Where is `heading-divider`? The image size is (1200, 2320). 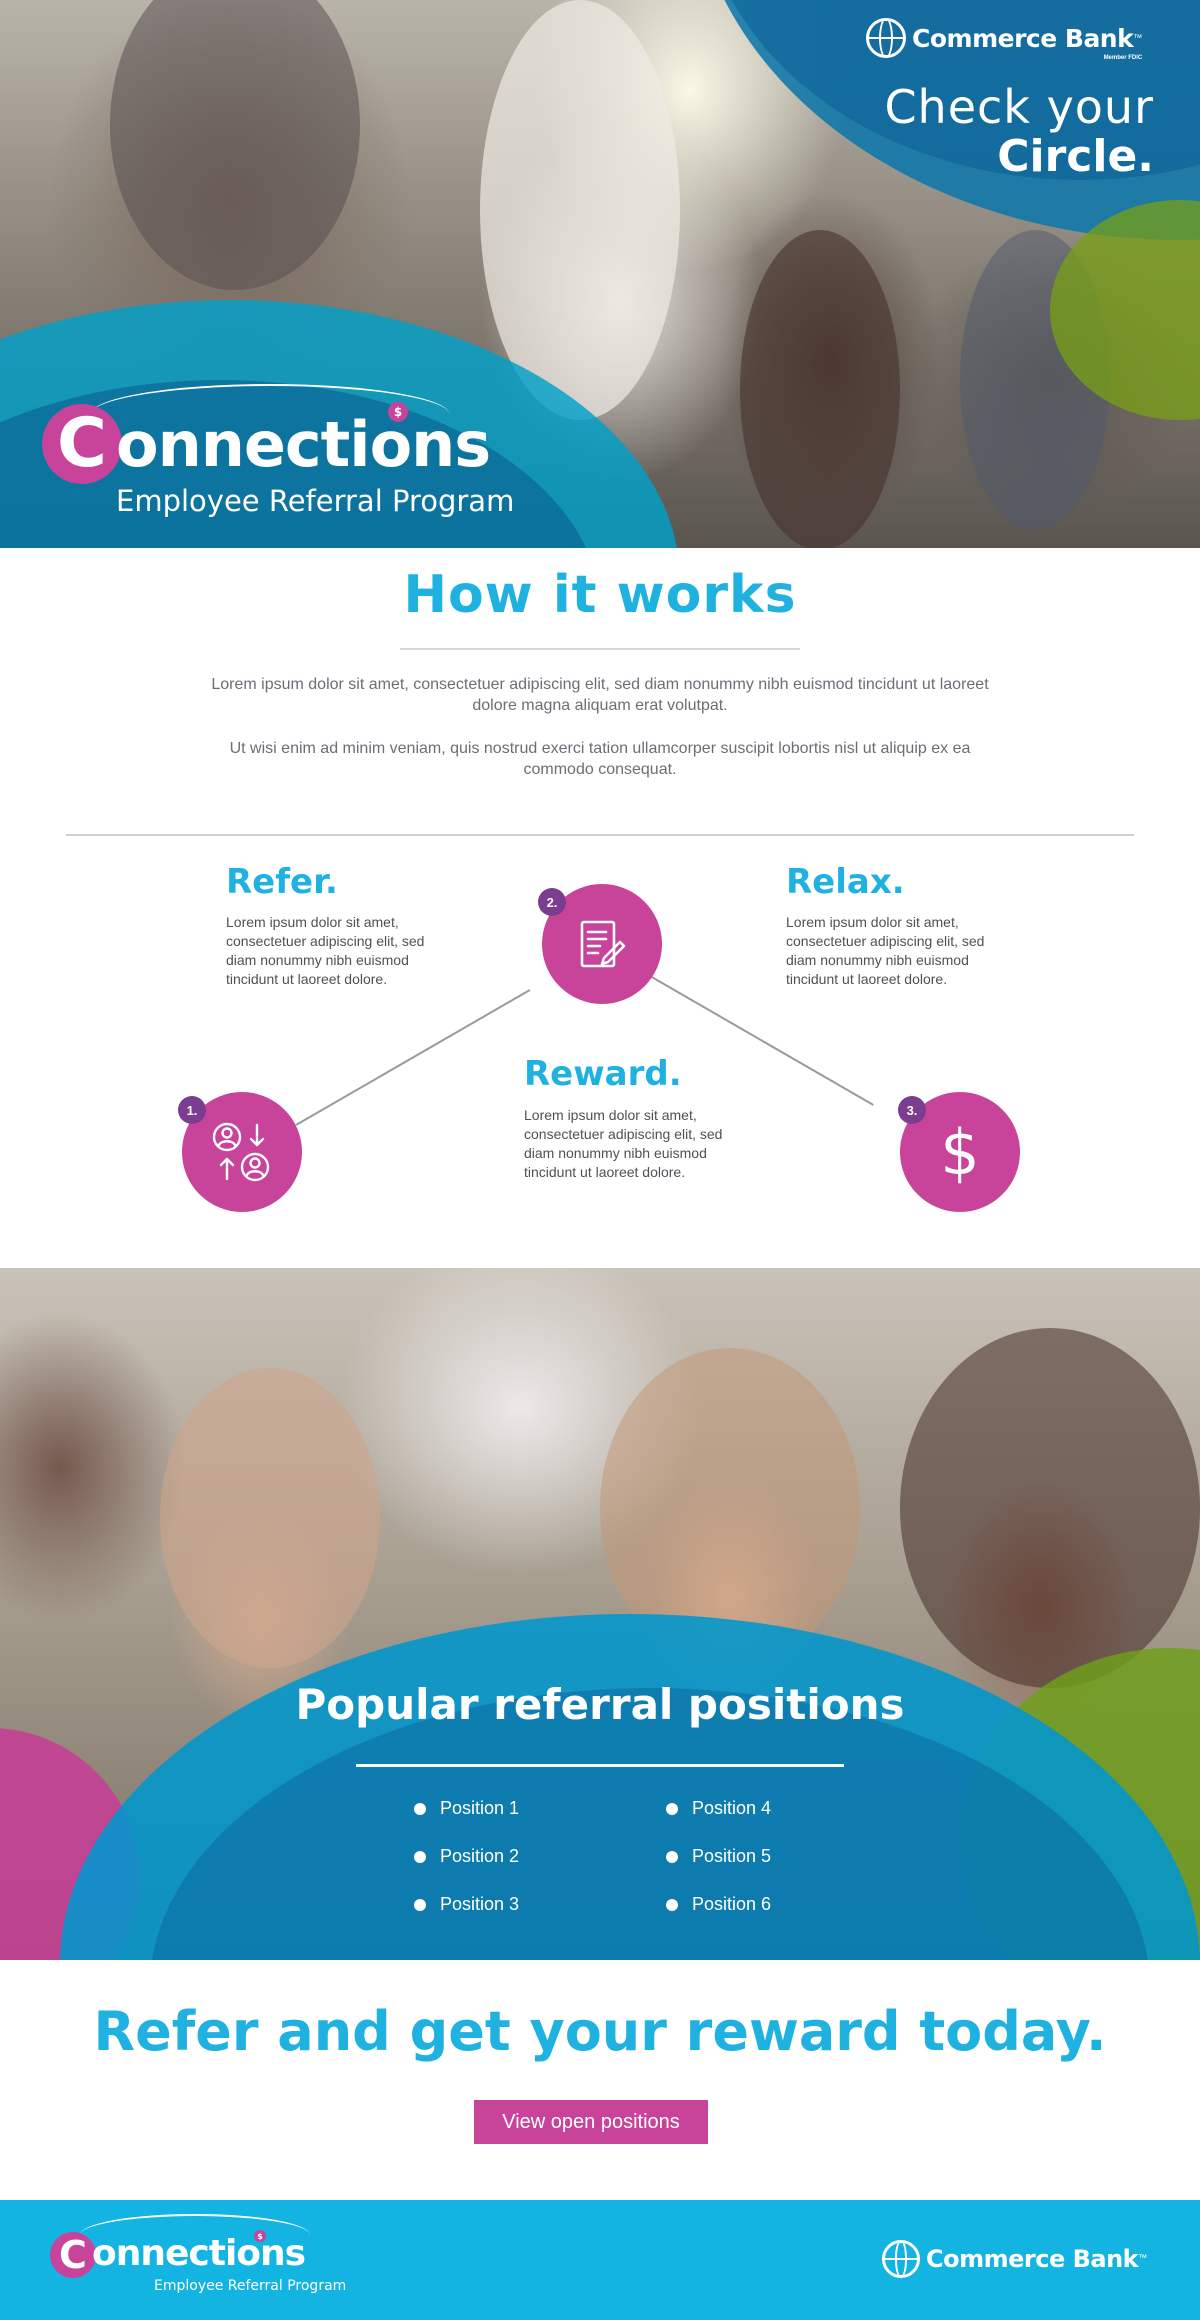 heading-divider is located at coordinates (600, 649).